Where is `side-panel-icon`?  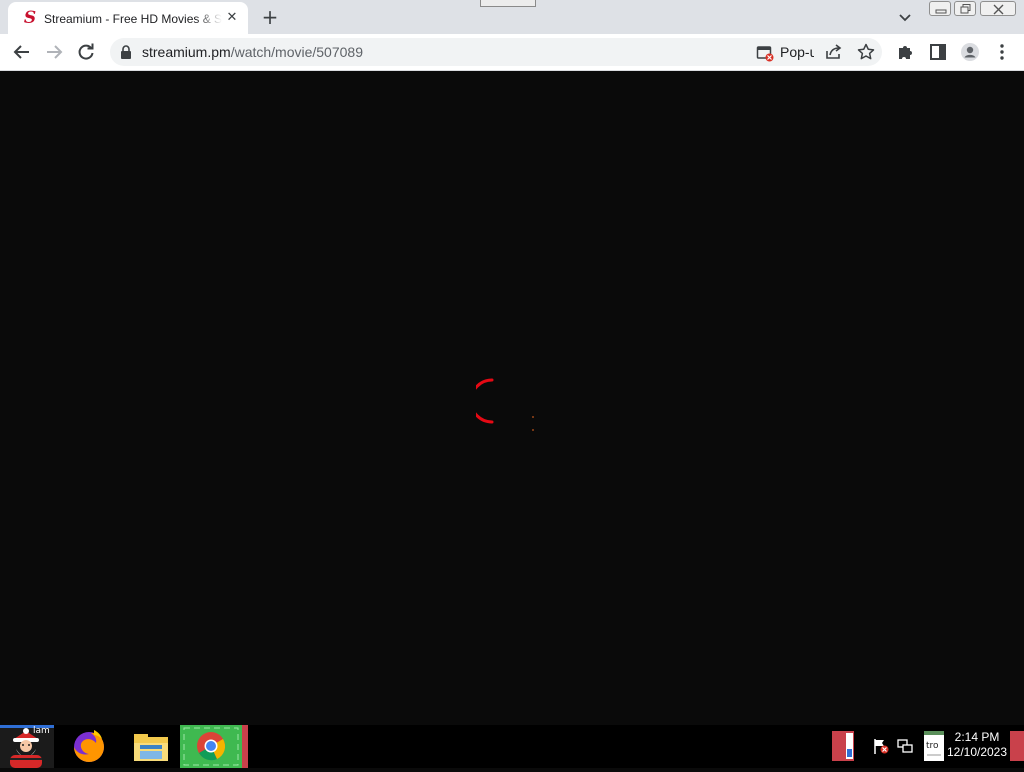 side-panel-icon is located at coordinates (938, 52).